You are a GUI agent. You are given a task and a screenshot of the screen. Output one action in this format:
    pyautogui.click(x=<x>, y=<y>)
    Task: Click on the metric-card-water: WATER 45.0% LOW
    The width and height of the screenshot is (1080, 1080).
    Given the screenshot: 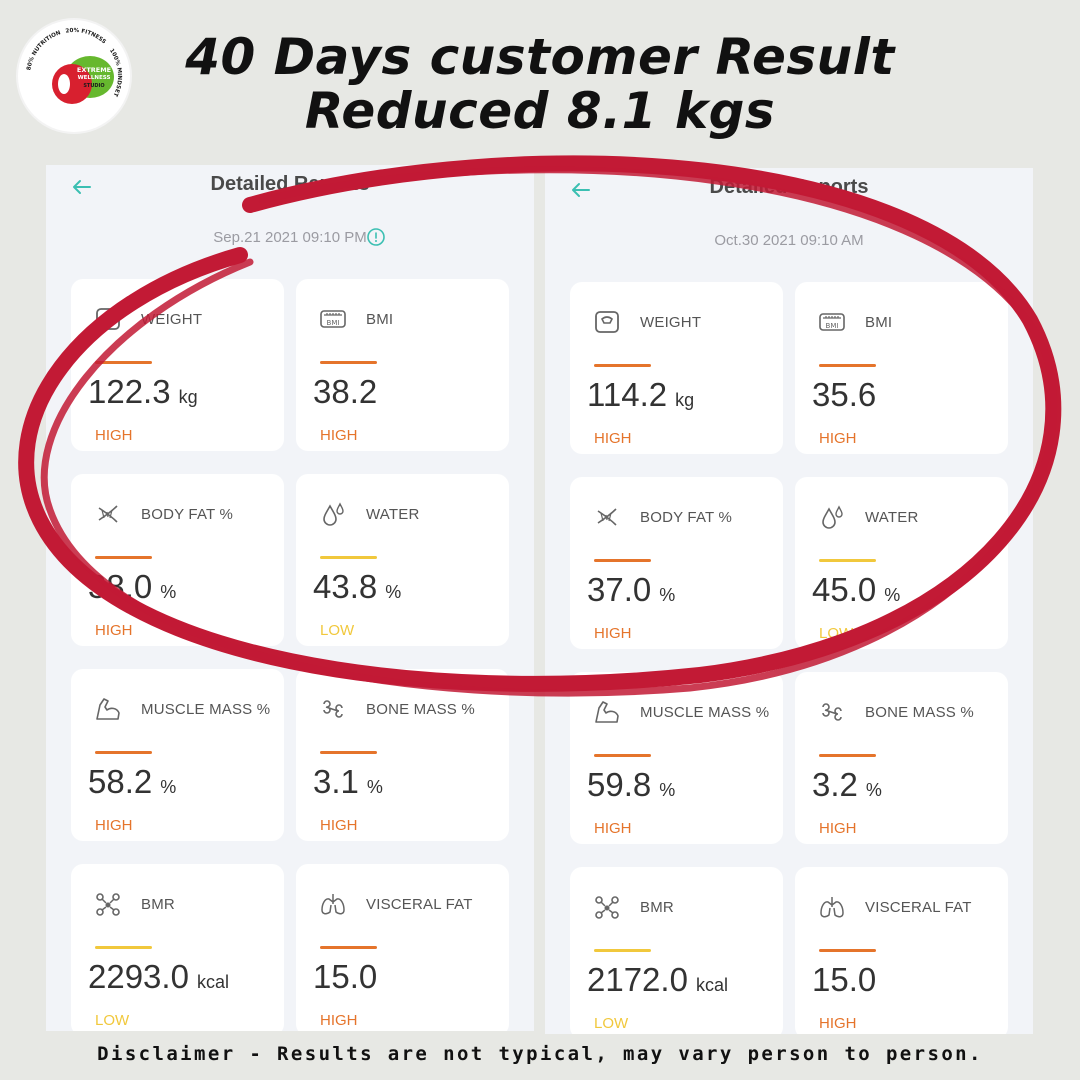 What is the action you would take?
    pyautogui.click(x=901, y=563)
    